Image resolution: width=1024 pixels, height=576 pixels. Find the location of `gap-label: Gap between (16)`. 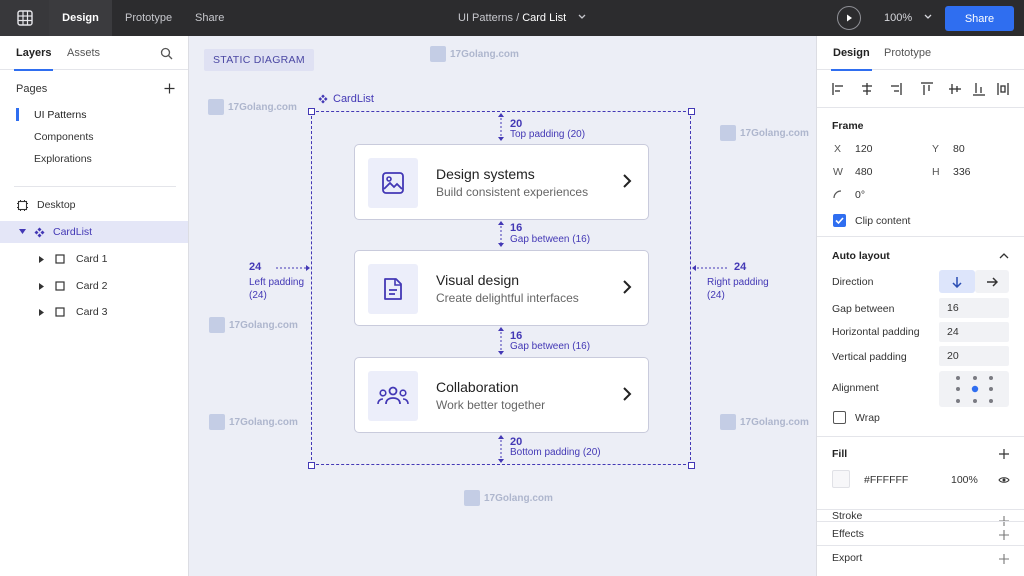

gap-label: Gap between (16) is located at coordinates (550, 239).